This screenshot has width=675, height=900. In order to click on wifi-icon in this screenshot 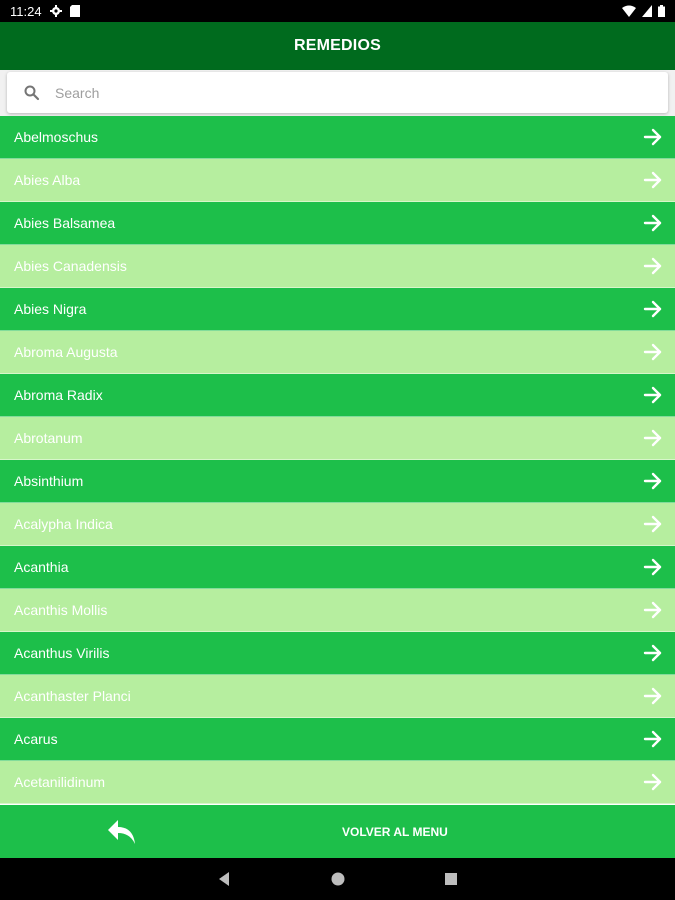, I will do `click(629, 11)`.